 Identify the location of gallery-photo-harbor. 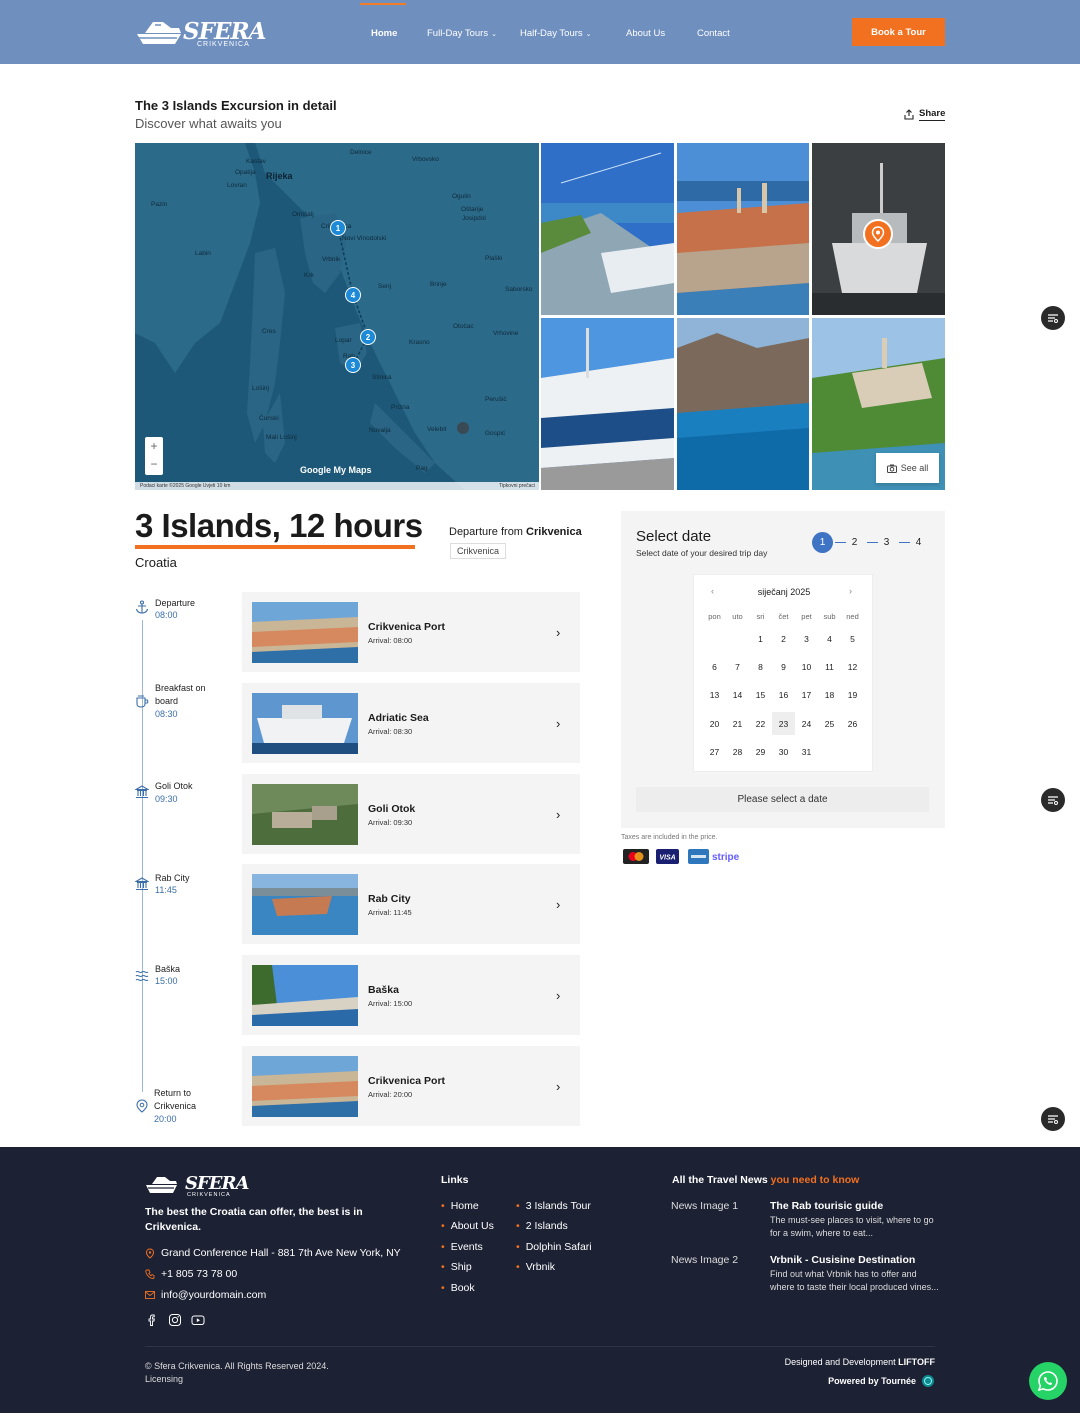
(607, 229).